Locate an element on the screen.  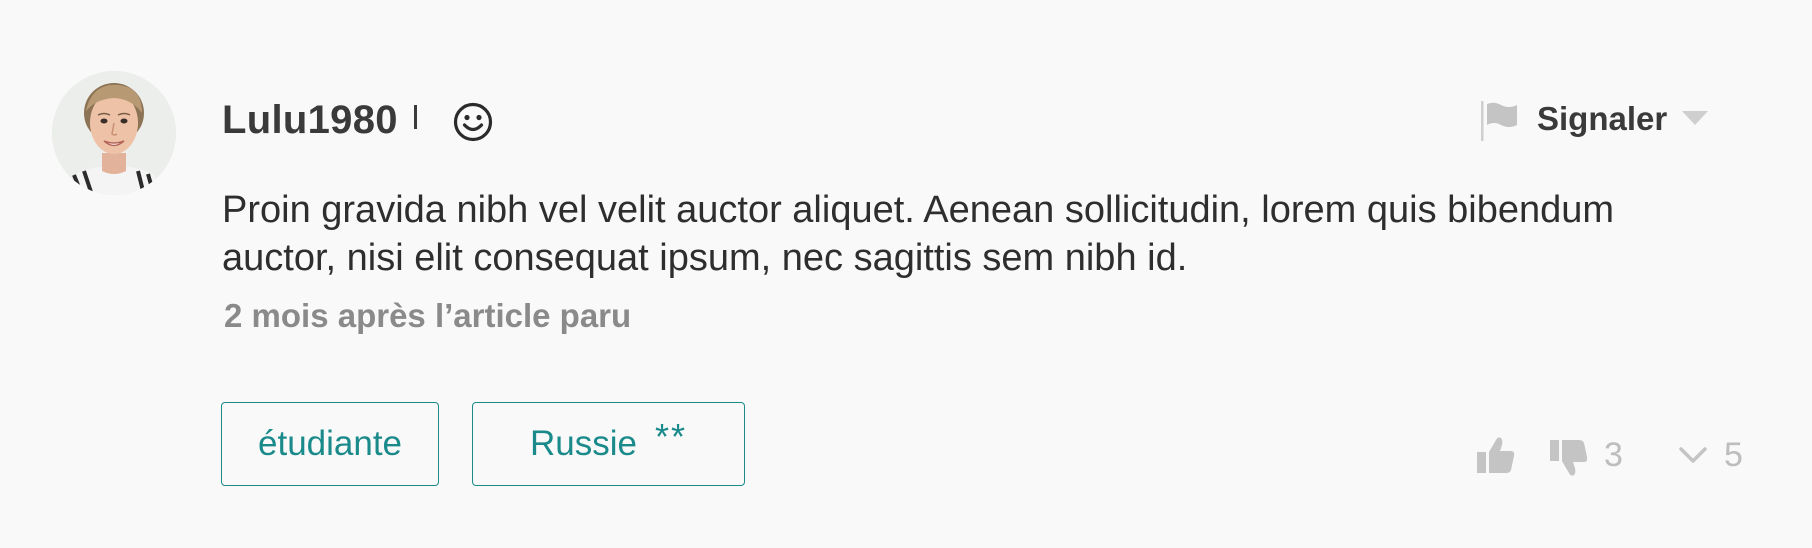
tag-etudiante: étudiante is located at coordinates (330, 444).